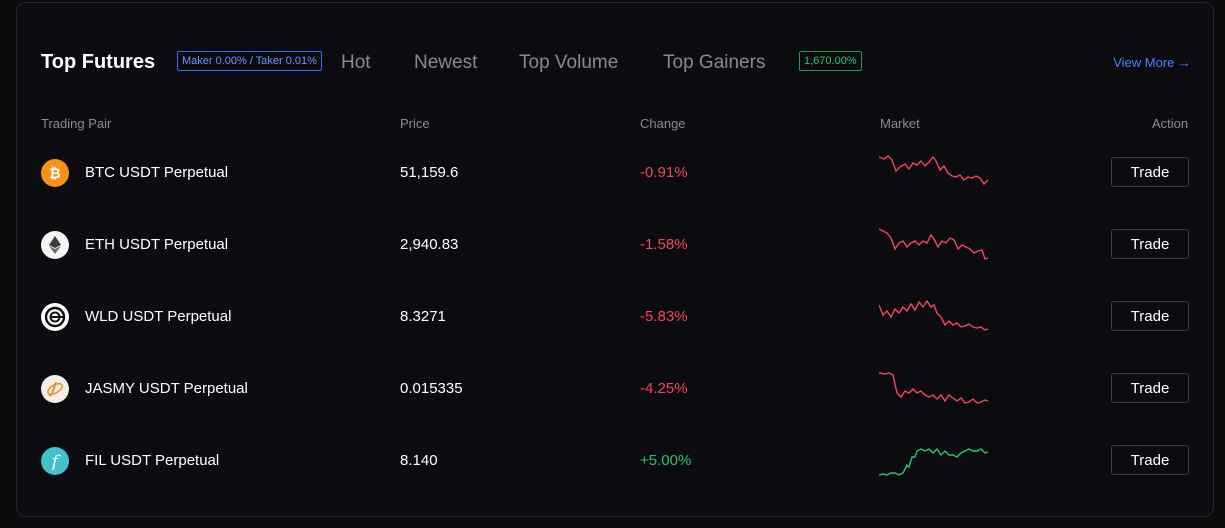 This screenshot has height=528, width=1225. What do you see at coordinates (616, 246) in the screenshot?
I see `table-row: ETH USDT Perpetual 2,940.83 -1.58% Trade` at bounding box center [616, 246].